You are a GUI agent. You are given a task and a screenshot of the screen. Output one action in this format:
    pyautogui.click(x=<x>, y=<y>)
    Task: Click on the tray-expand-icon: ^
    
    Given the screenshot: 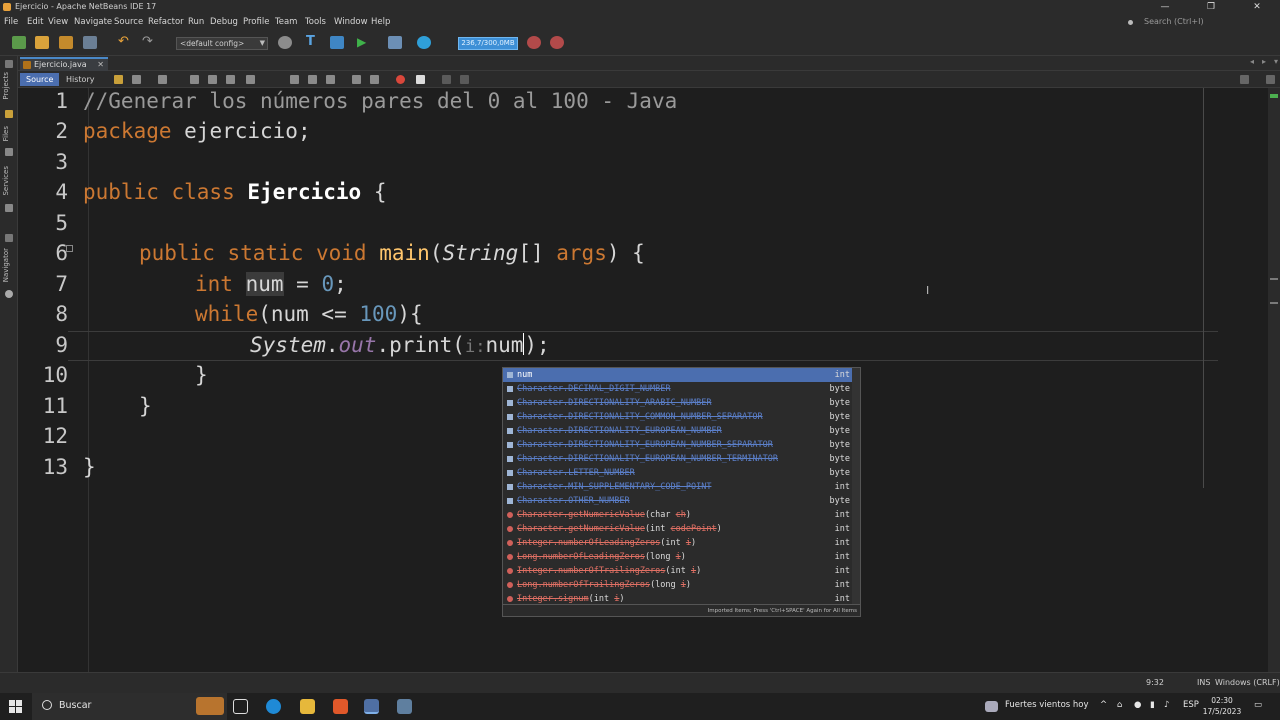 What is the action you would take?
    pyautogui.click(x=1103, y=705)
    